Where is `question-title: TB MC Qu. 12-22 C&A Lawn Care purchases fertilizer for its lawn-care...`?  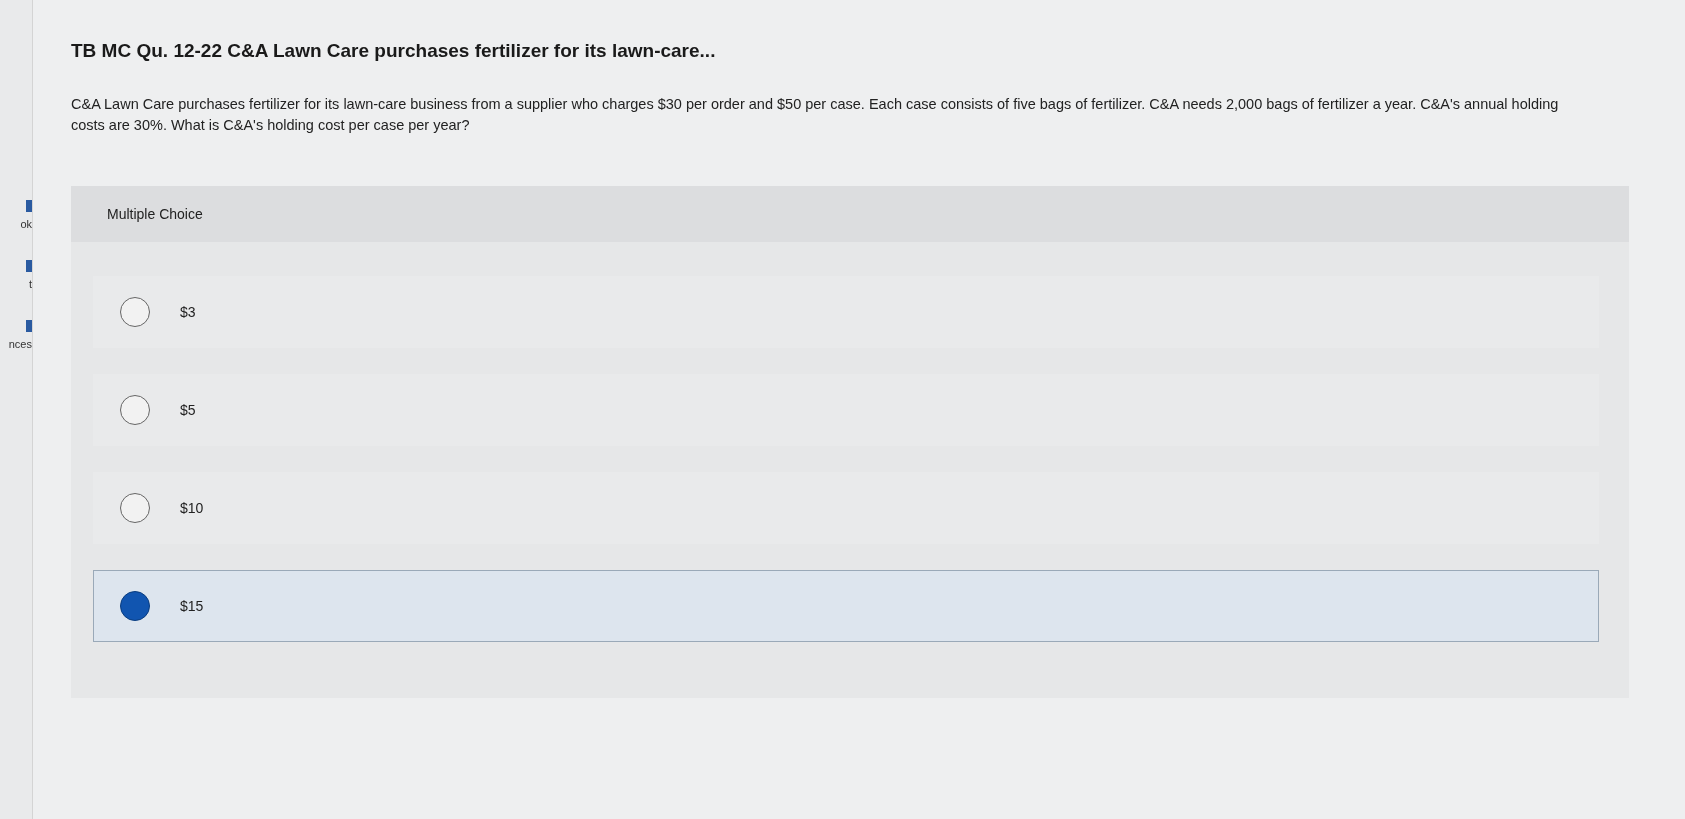 question-title: TB MC Qu. 12-22 C&A Lawn Care purchases fertilizer for its lawn-care... is located at coordinates (394, 51).